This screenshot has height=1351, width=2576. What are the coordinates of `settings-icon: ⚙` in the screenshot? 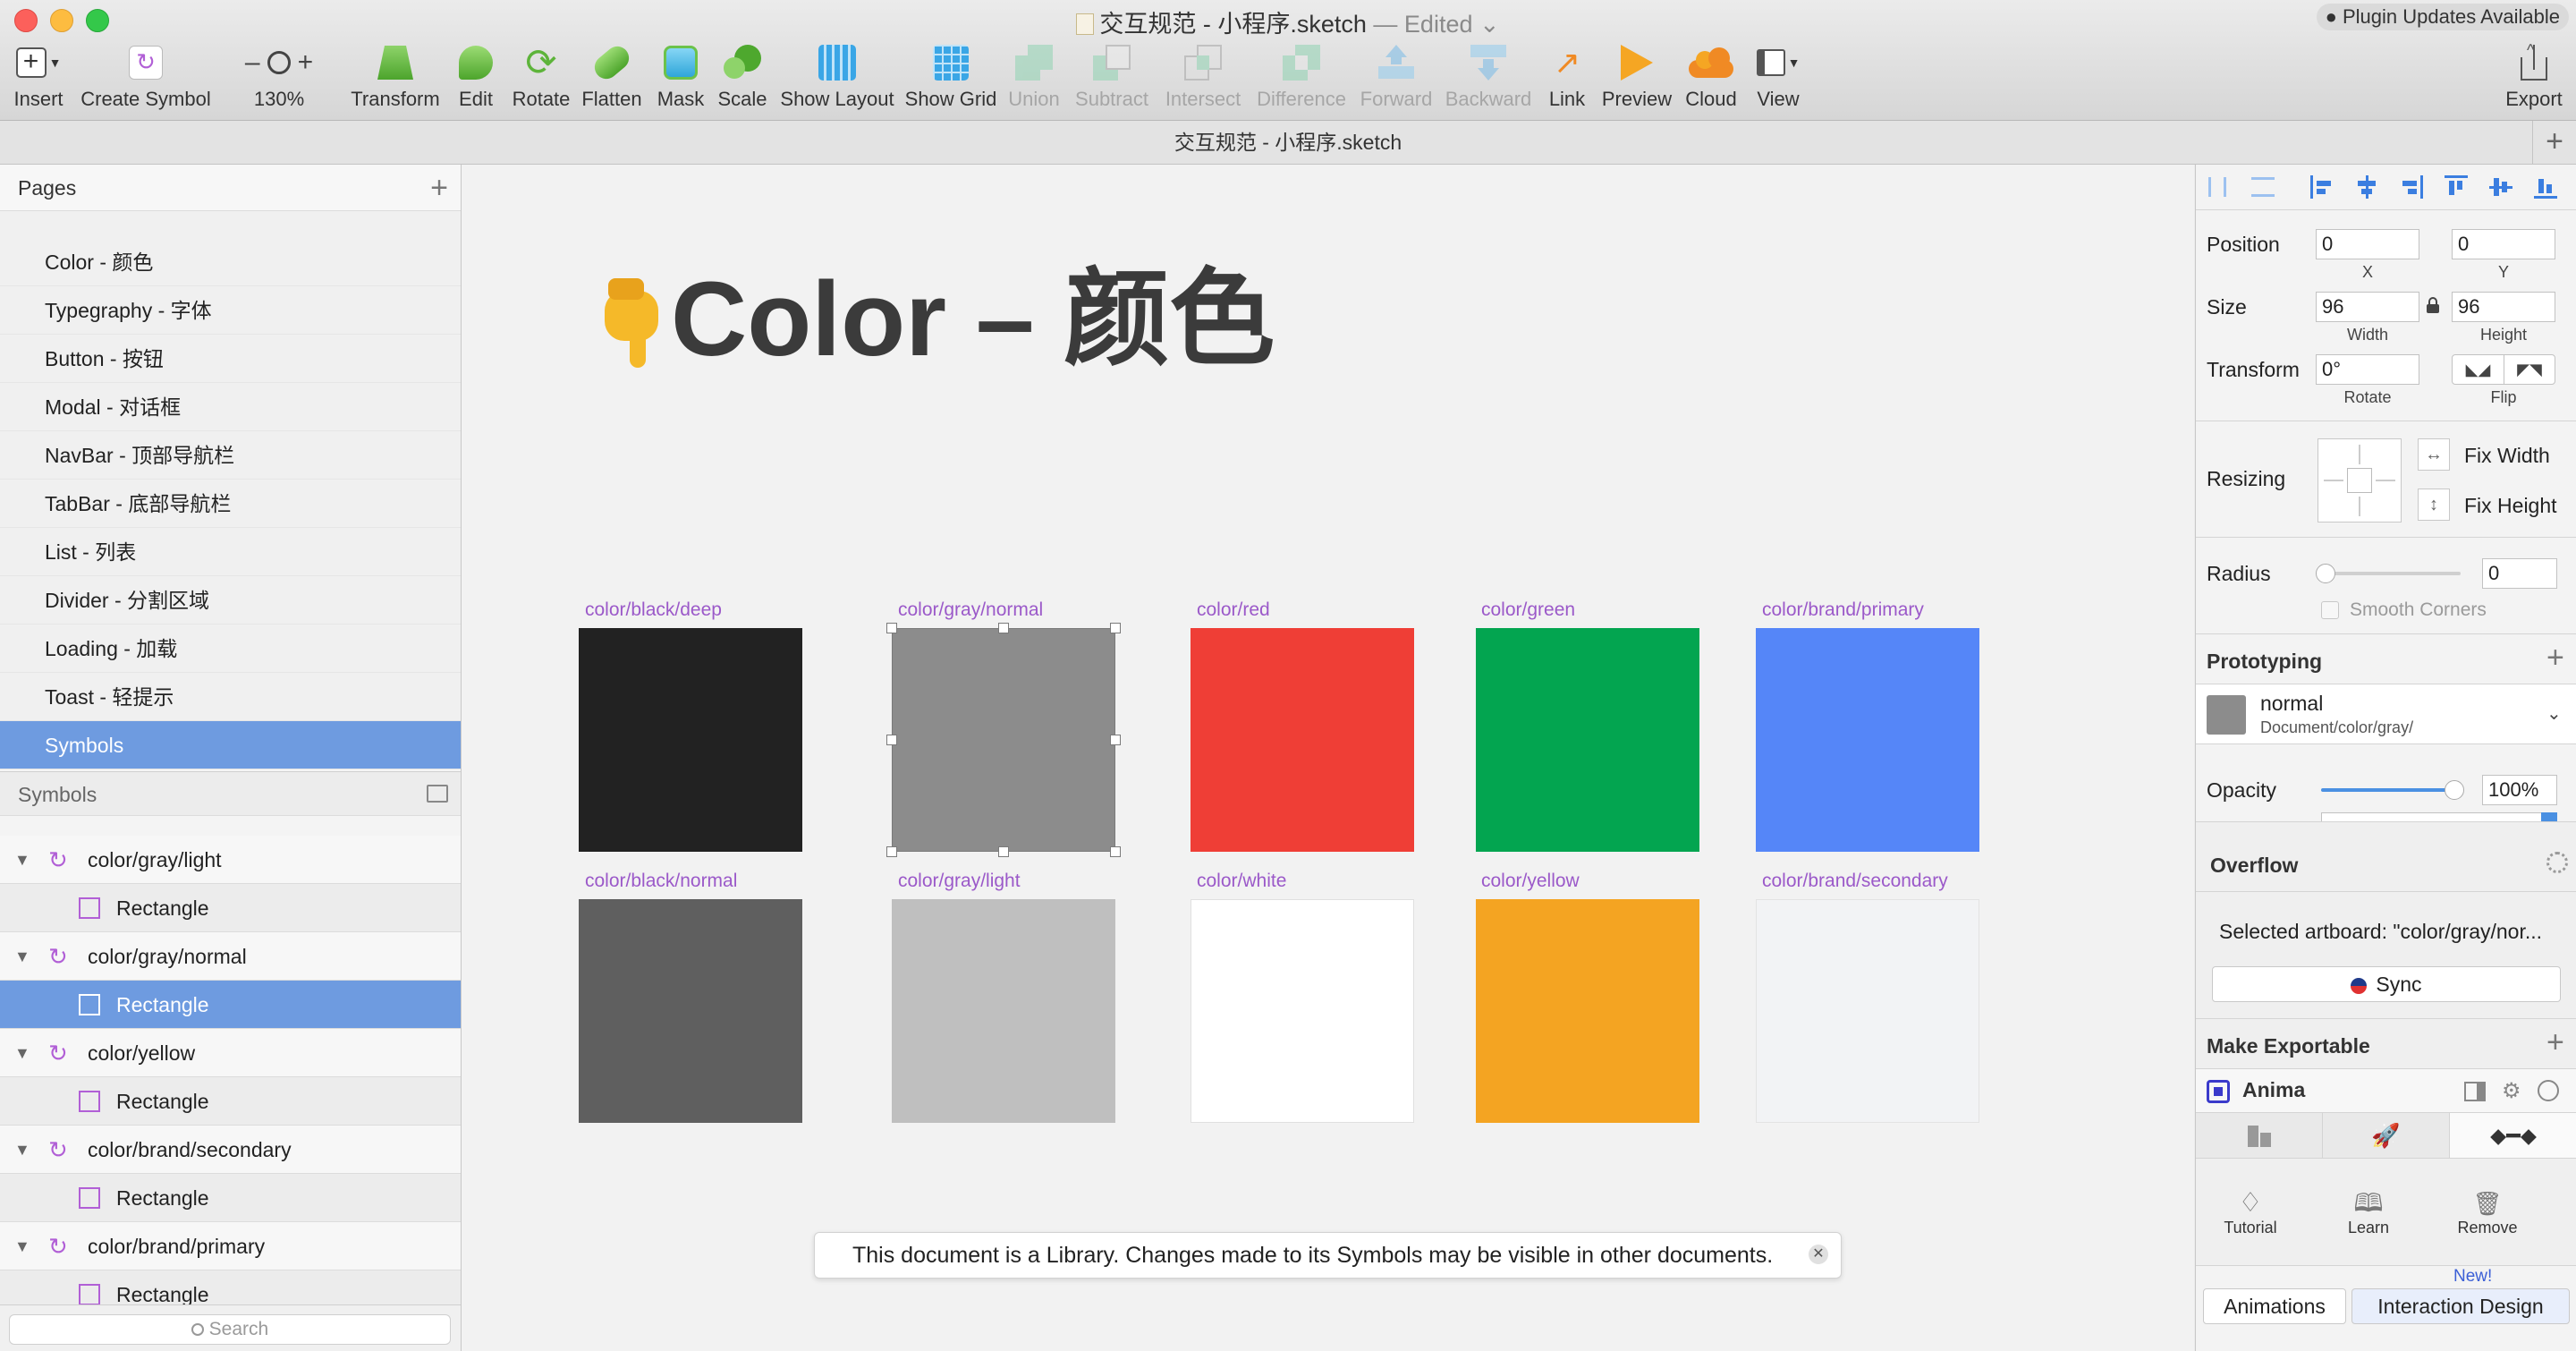 It's located at (2511, 1091).